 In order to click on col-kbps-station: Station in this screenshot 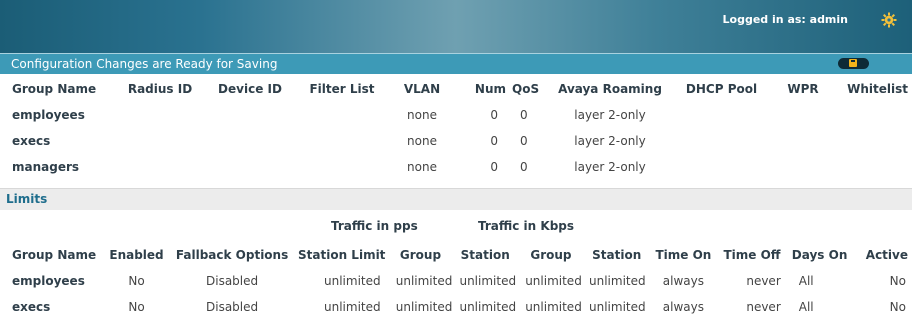, I will do `click(617, 255)`.